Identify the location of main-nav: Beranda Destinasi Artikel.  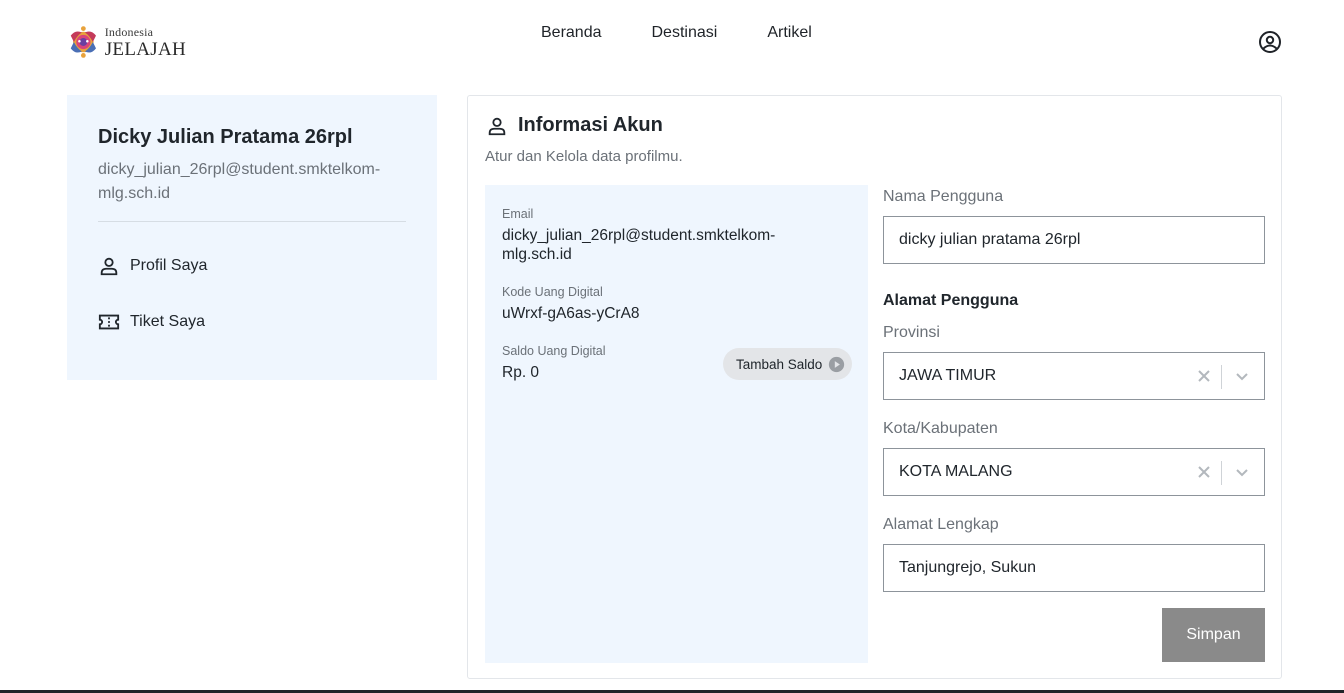
(676, 33).